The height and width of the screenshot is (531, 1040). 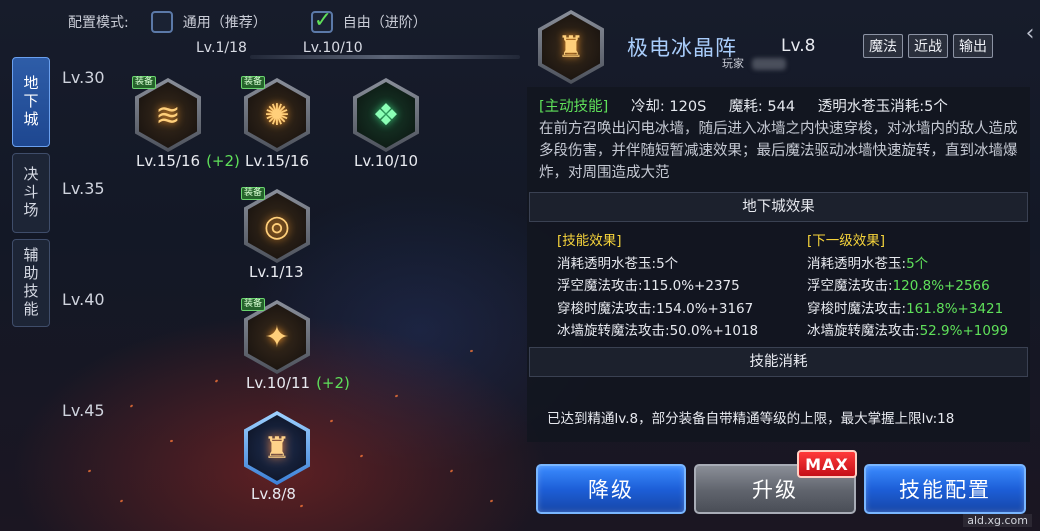 I want to click on tab-dungeon: 地下城, so click(x=31, y=102).